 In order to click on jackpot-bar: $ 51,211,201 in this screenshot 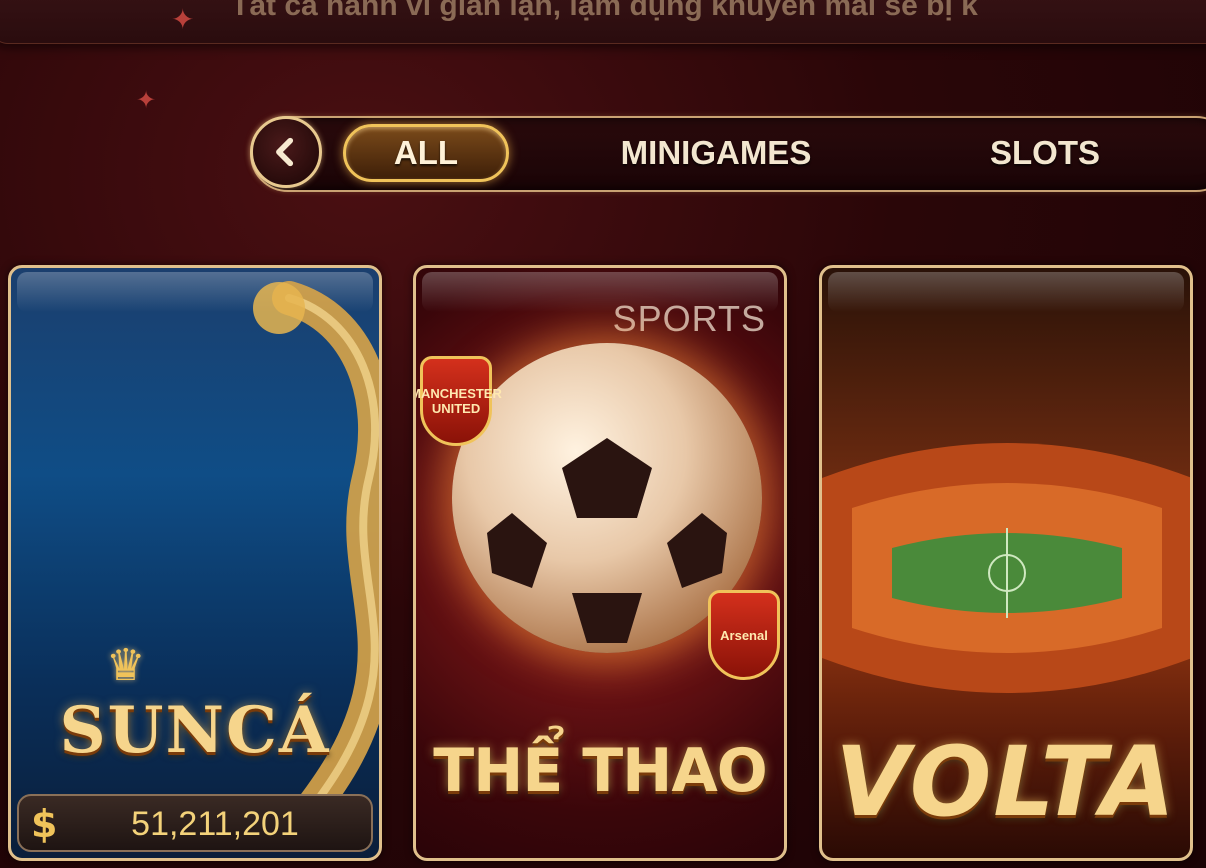, I will do `click(195, 823)`.